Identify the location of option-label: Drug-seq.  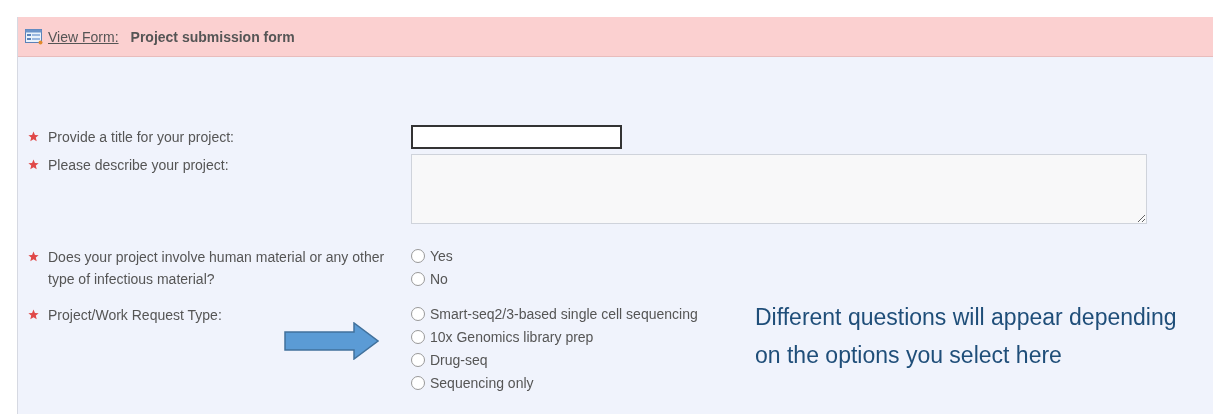
(459, 359).